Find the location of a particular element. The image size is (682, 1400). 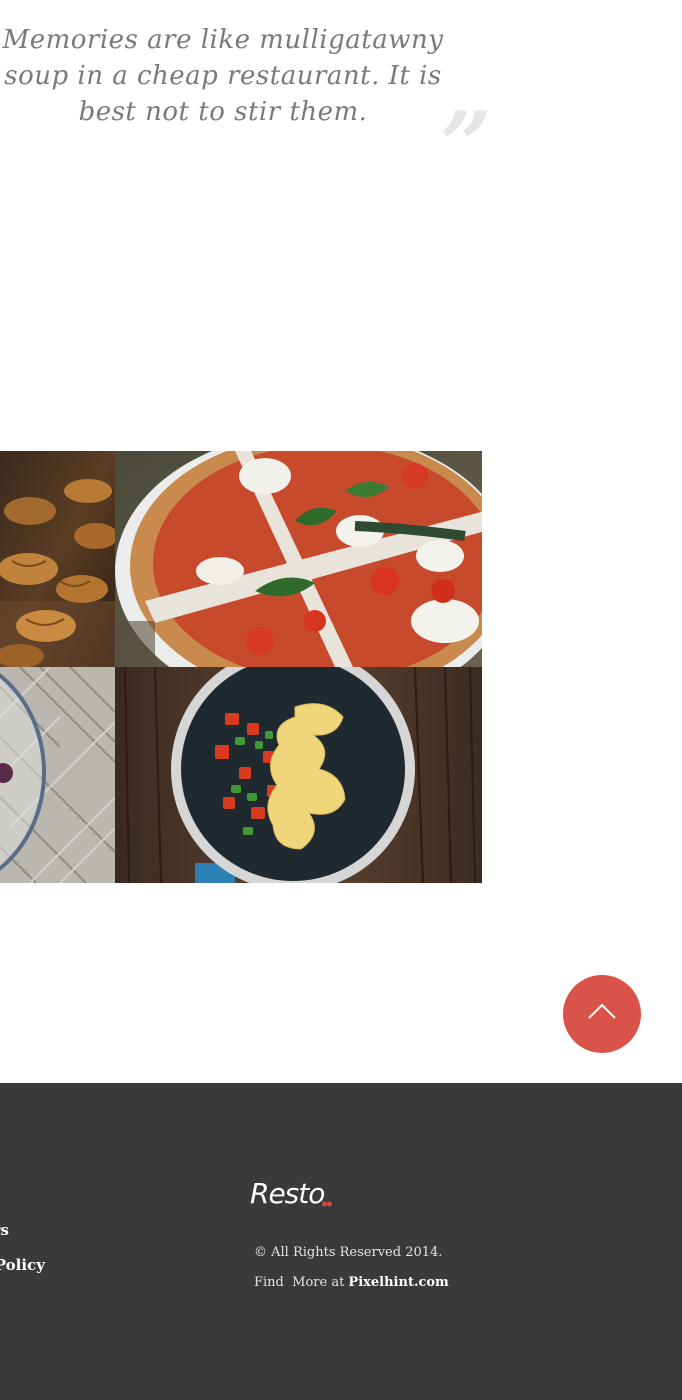

gallery-image-pizza is located at coordinates (298, 559).